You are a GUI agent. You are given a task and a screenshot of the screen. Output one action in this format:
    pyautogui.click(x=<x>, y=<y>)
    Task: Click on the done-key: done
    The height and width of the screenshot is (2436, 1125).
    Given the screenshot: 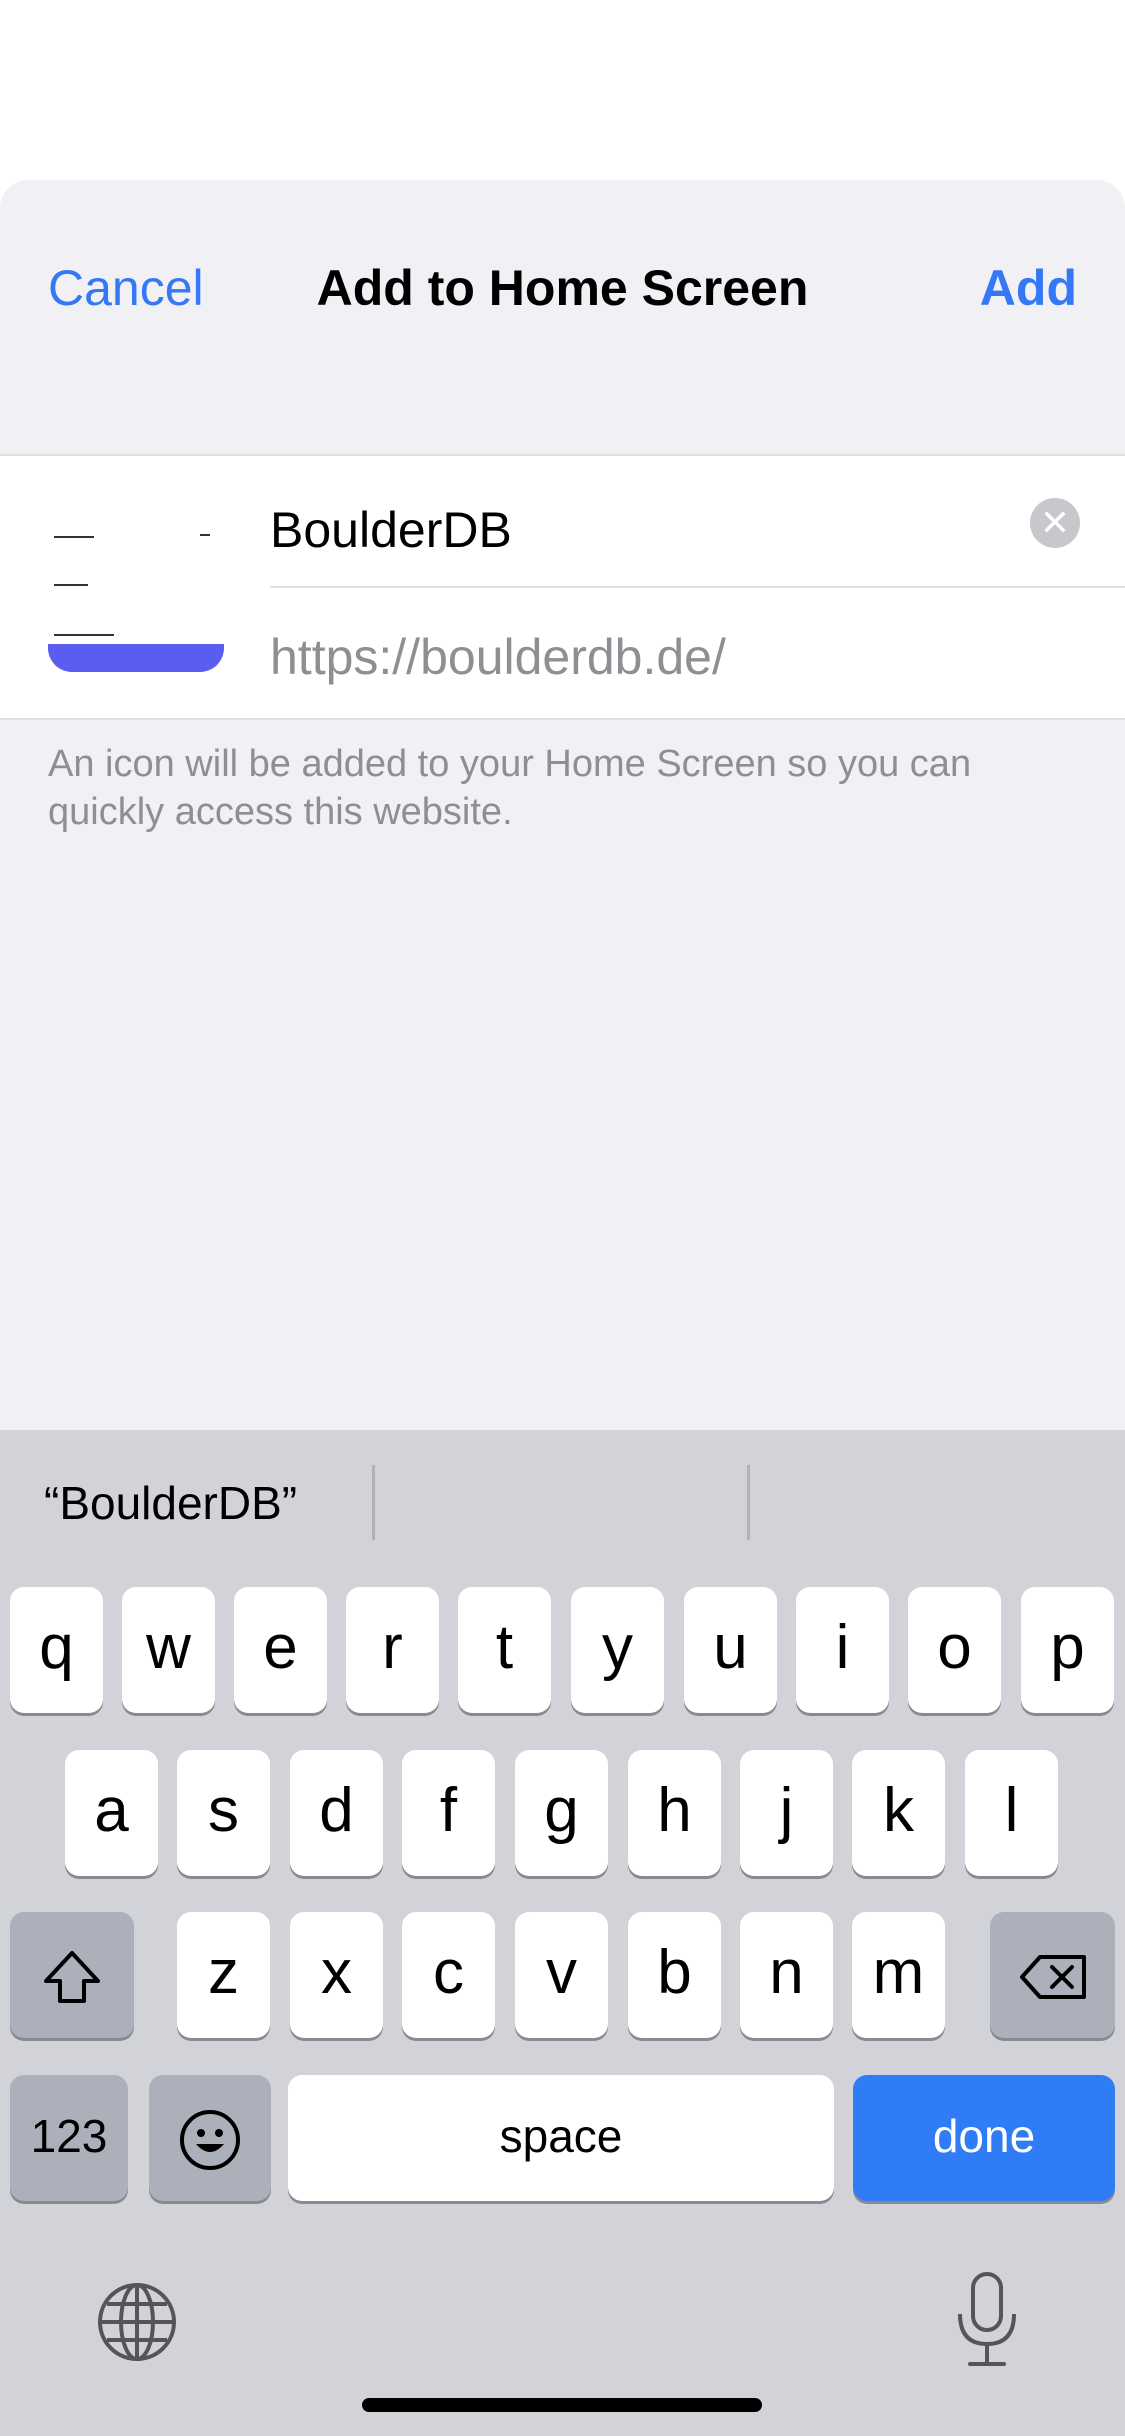 What is the action you would take?
    pyautogui.click(x=984, y=2138)
    